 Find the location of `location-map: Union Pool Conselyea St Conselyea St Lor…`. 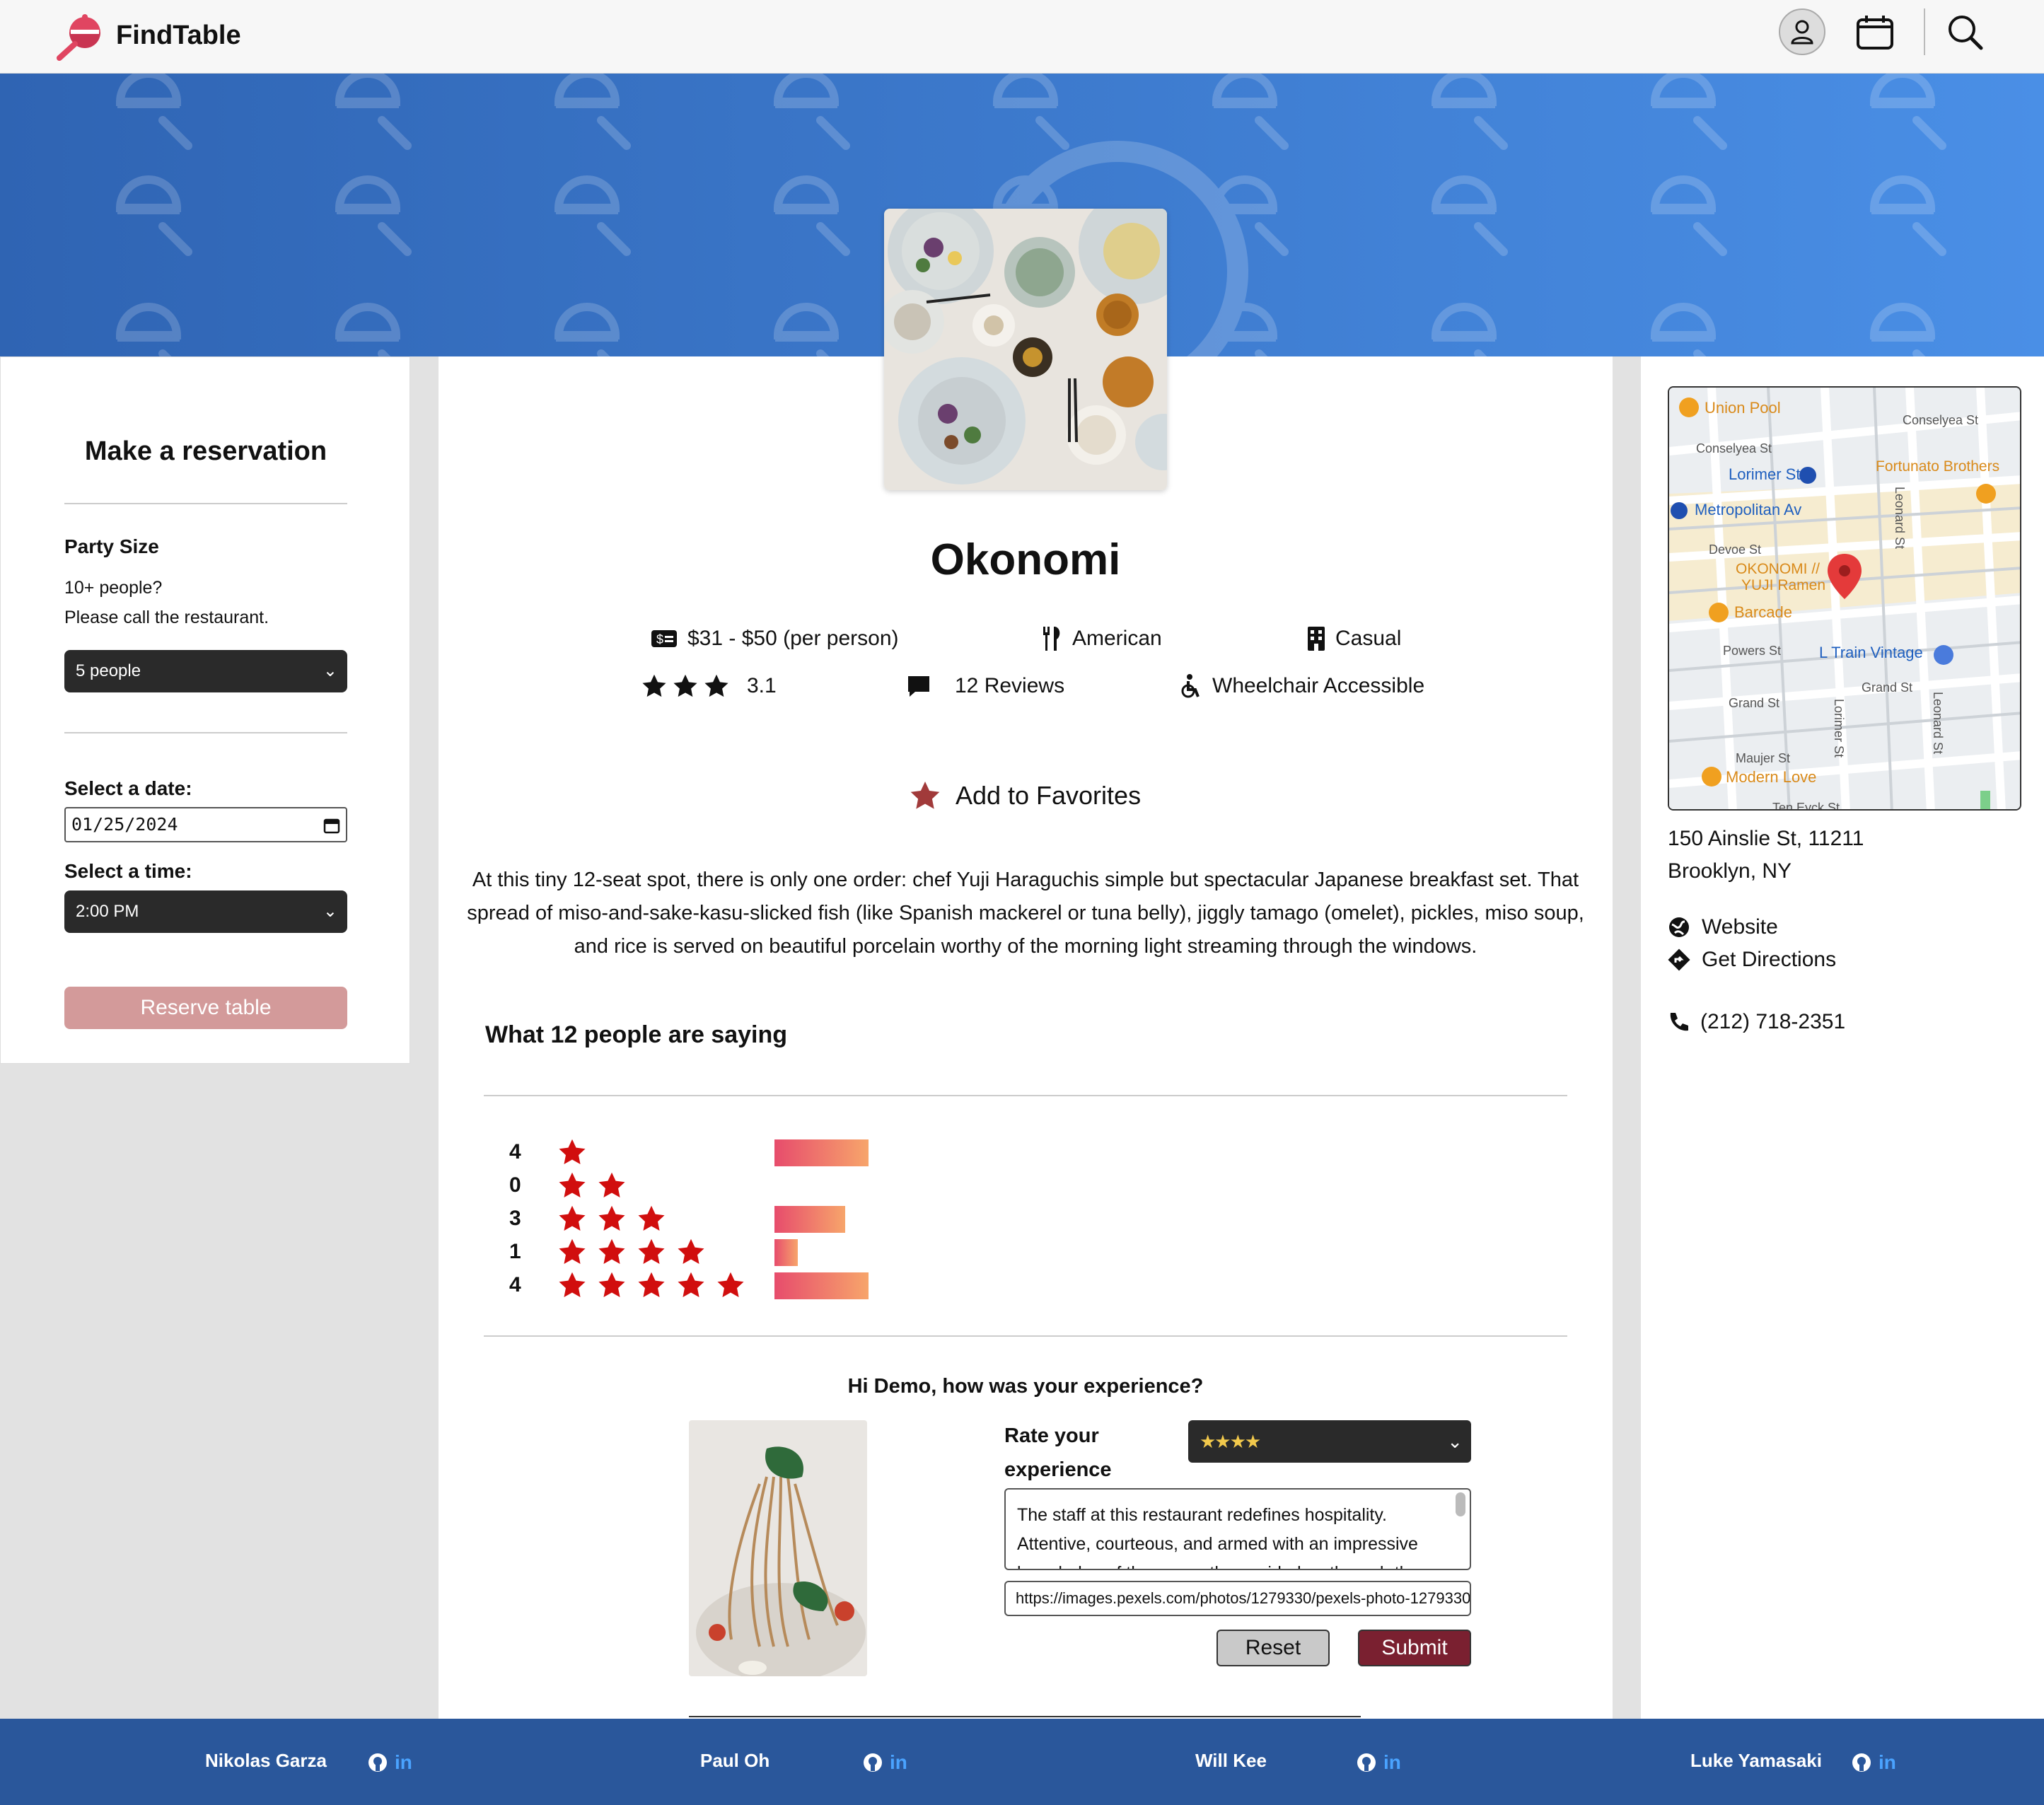

location-map: Union Pool Conselyea St Conselyea St Lor… is located at coordinates (1844, 598).